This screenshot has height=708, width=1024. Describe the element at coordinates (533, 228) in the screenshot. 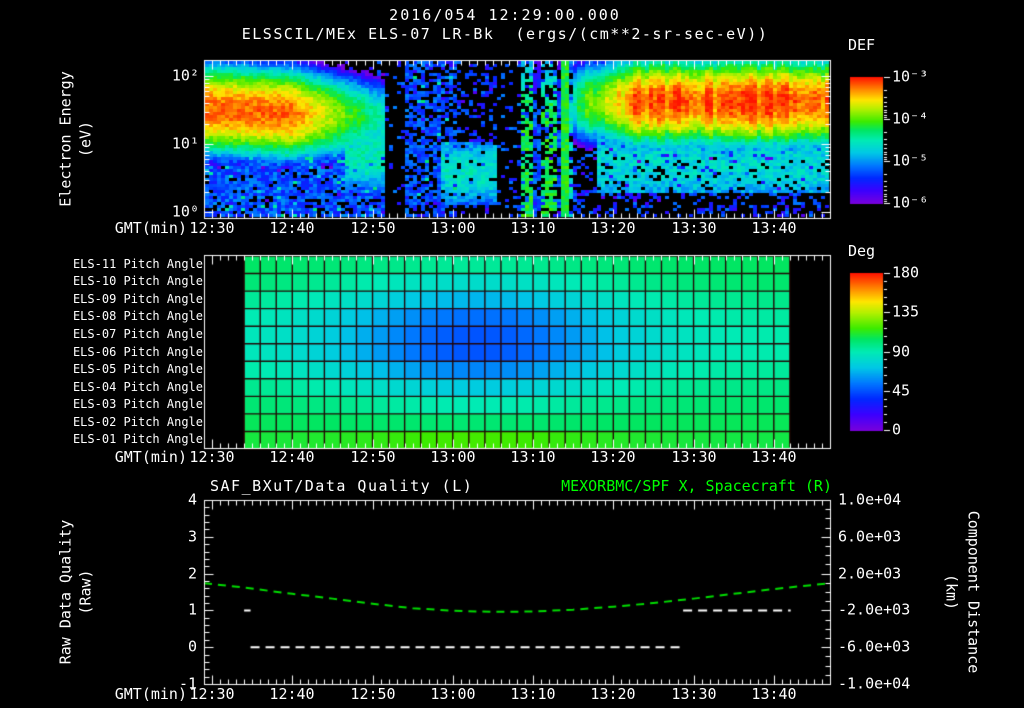

I see `time-tick-label-top: 13:10` at that location.